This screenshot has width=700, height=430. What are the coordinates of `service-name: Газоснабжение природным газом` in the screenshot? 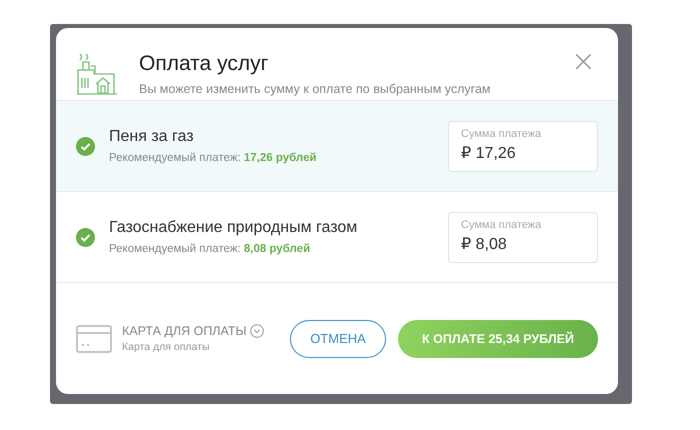 It's located at (233, 228).